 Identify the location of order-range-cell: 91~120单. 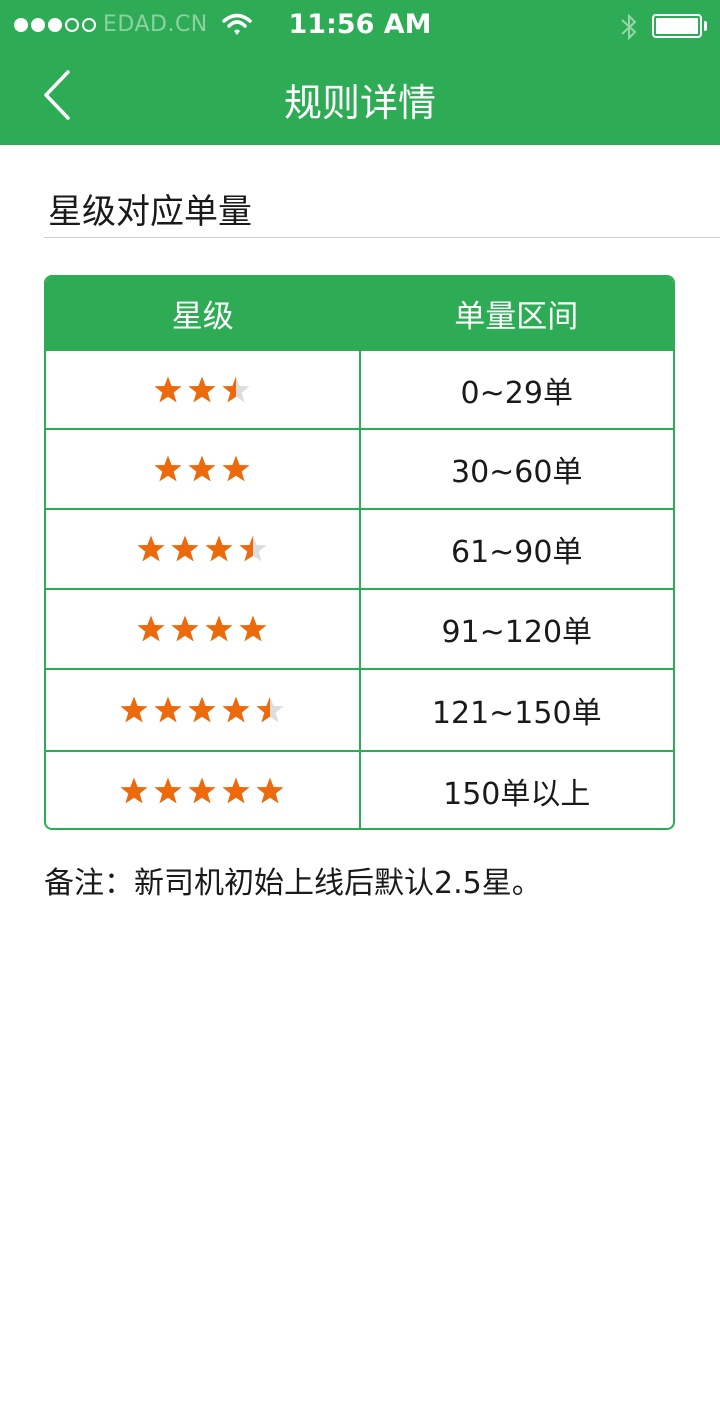
(517, 632).